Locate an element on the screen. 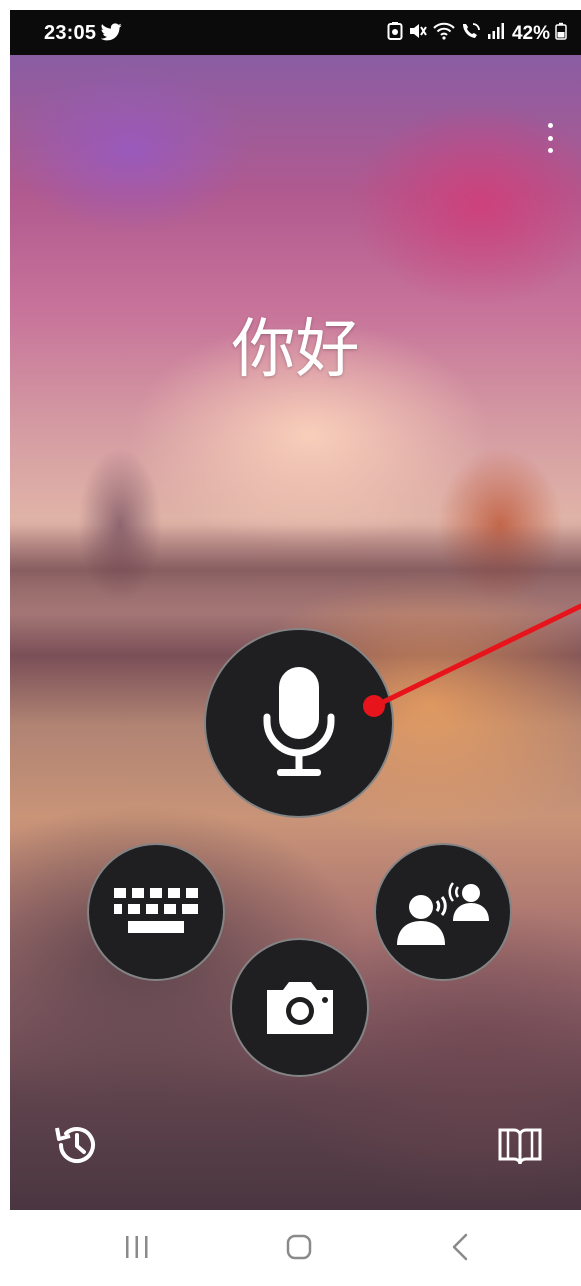 The height and width of the screenshot is (1286, 581). keyboard-input-button is located at coordinates (156, 912).